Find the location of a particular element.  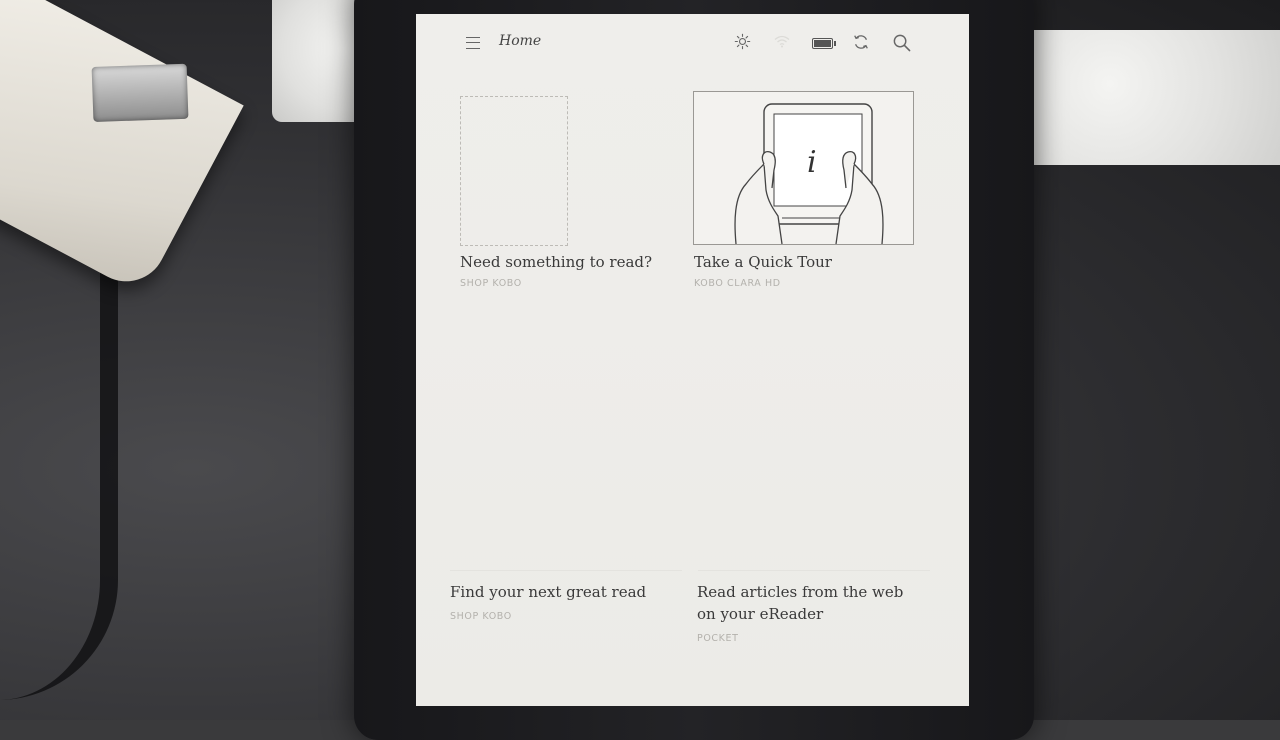

search-icon is located at coordinates (901, 42).